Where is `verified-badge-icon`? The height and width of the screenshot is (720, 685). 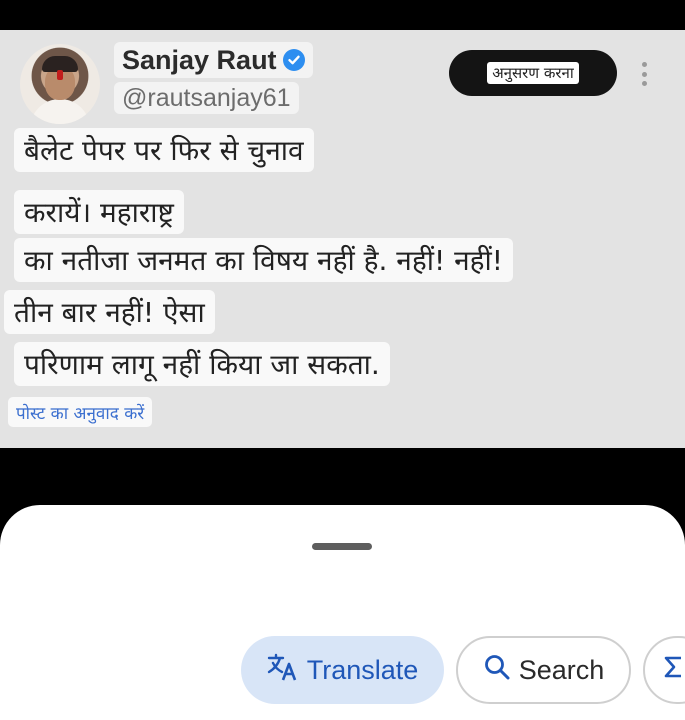 verified-badge-icon is located at coordinates (293, 60).